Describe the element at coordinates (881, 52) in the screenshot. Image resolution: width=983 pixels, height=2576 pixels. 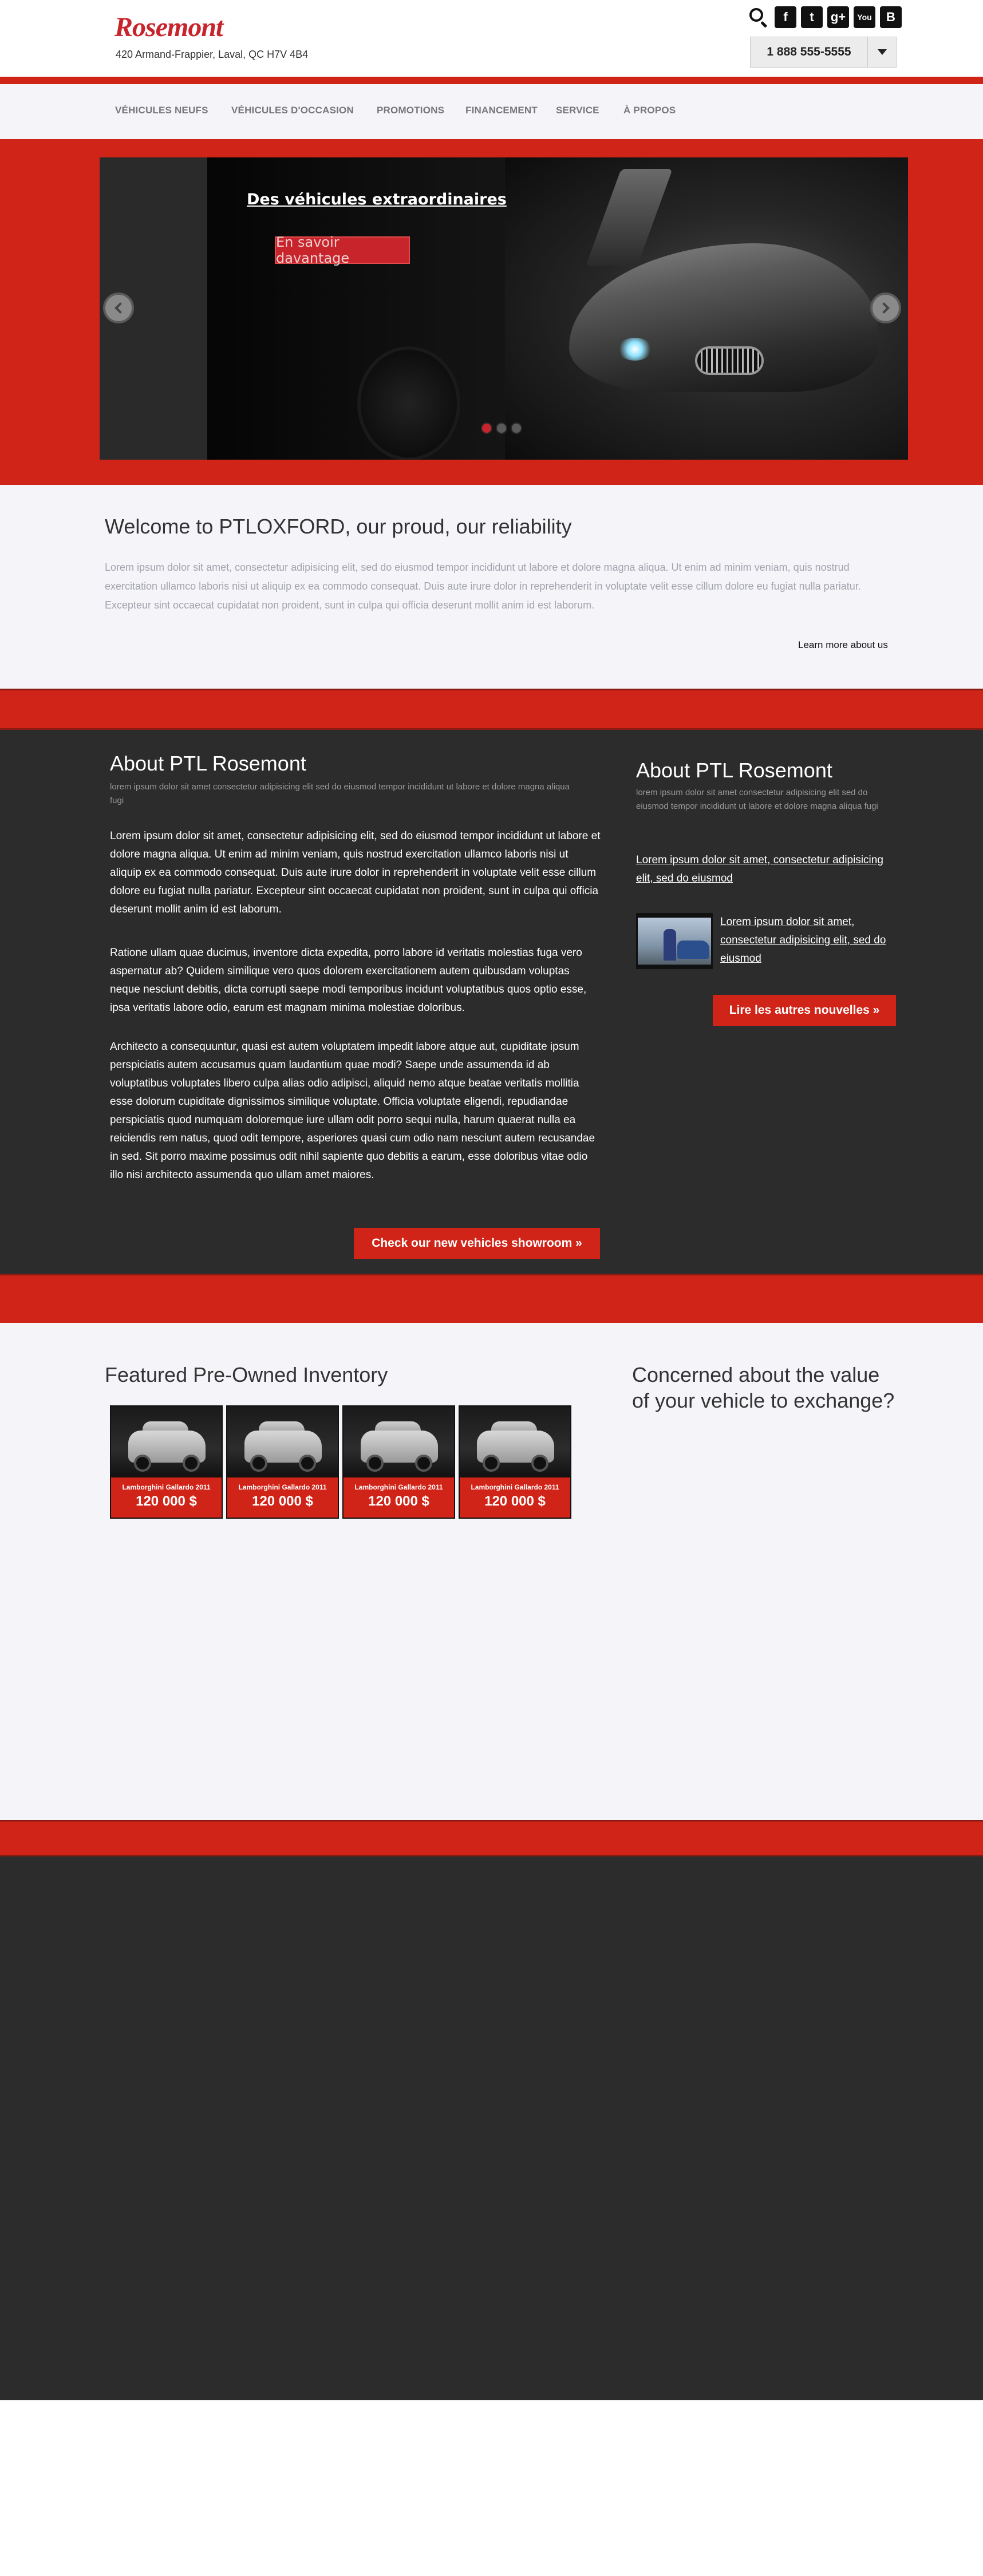
I see `chevron-down-icon` at that location.